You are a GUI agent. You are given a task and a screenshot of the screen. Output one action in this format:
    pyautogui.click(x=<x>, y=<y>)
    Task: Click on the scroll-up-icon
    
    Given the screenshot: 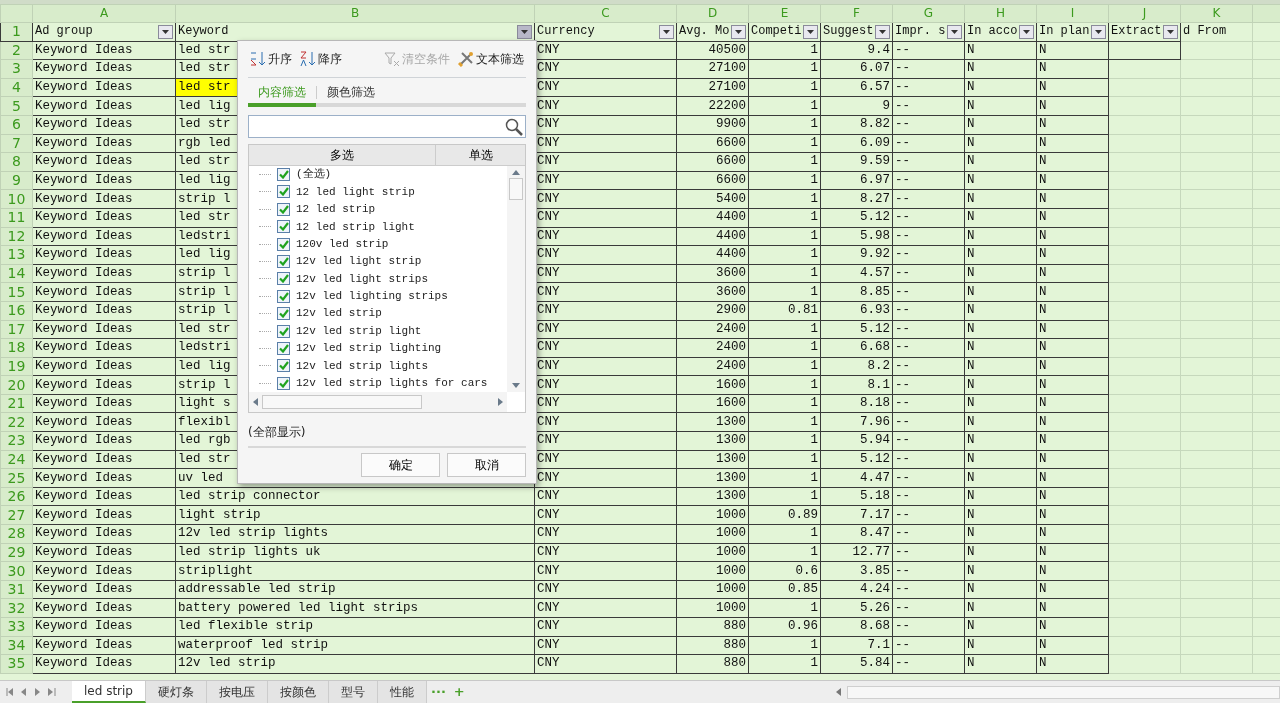 What is the action you would take?
    pyautogui.click(x=516, y=172)
    